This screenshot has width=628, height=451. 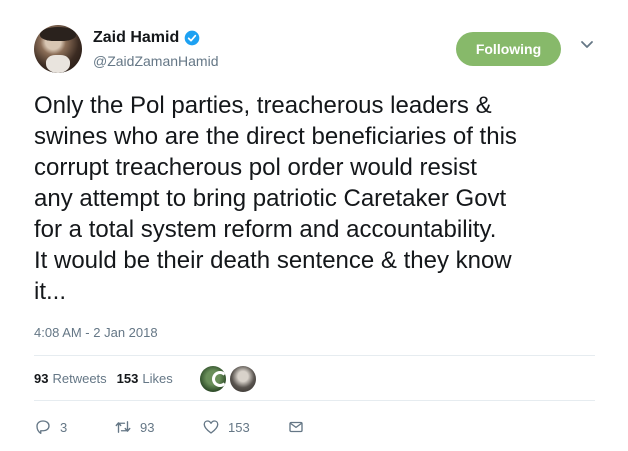 What do you see at coordinates (239, 427) in the screenshot?
I see `like-count: 153` at bounding box center [239, 427].